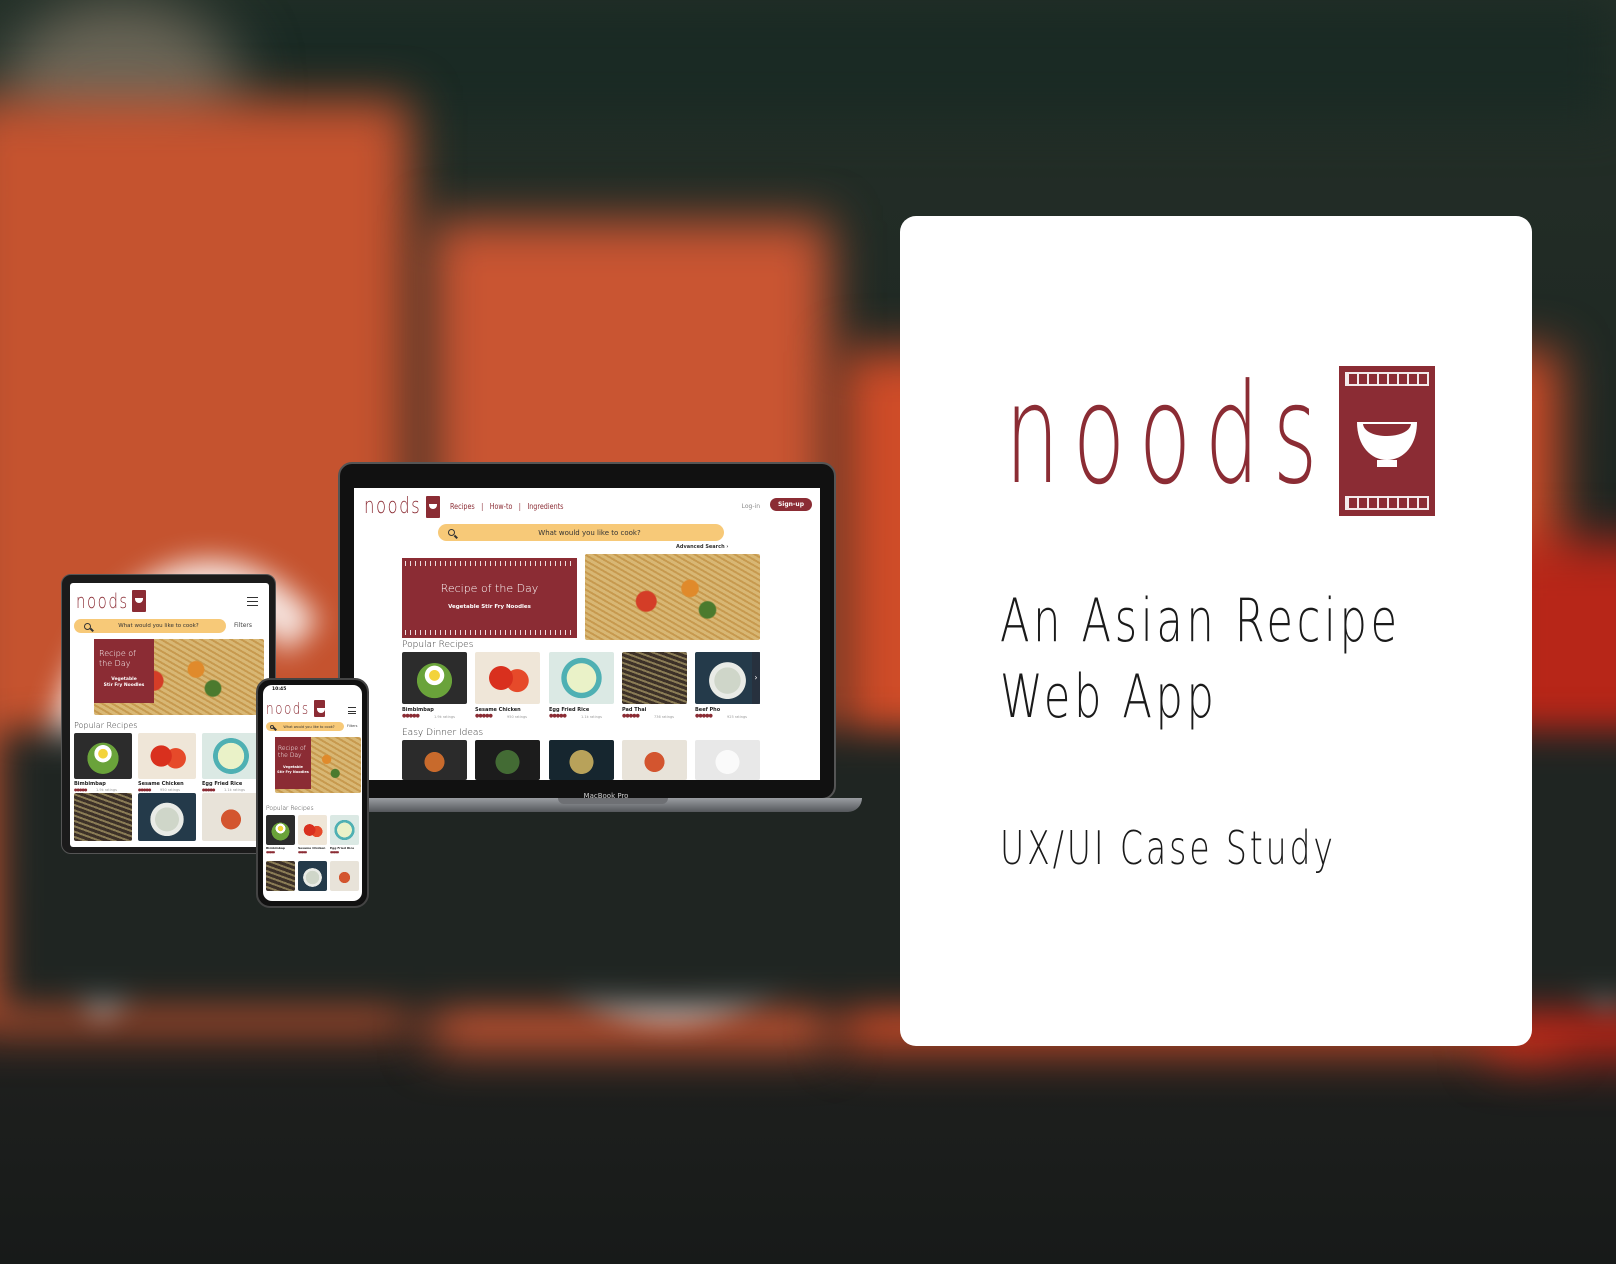  Describe the element at coordinates (115, 663) in the screenshot. I see `recipe-of-day-heading: the Day` at that location.